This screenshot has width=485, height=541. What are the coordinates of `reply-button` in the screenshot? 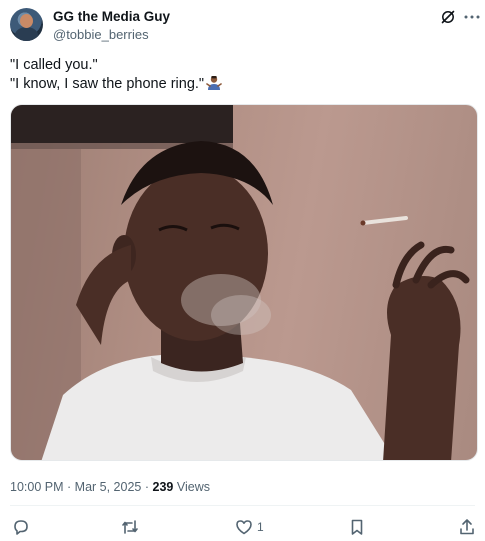 It's located at (23, 527).